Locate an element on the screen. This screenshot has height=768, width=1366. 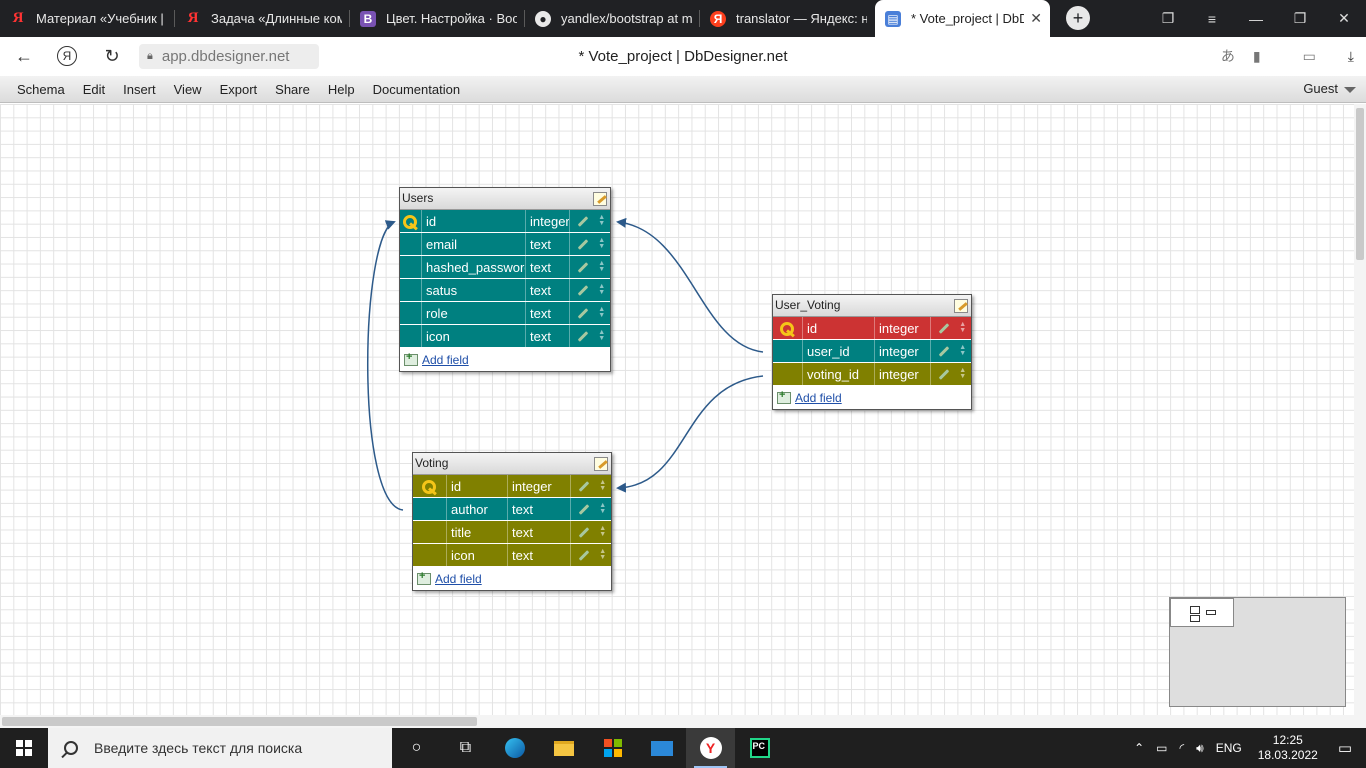
user-menu: Guest is located at coordinates (1329, 88).